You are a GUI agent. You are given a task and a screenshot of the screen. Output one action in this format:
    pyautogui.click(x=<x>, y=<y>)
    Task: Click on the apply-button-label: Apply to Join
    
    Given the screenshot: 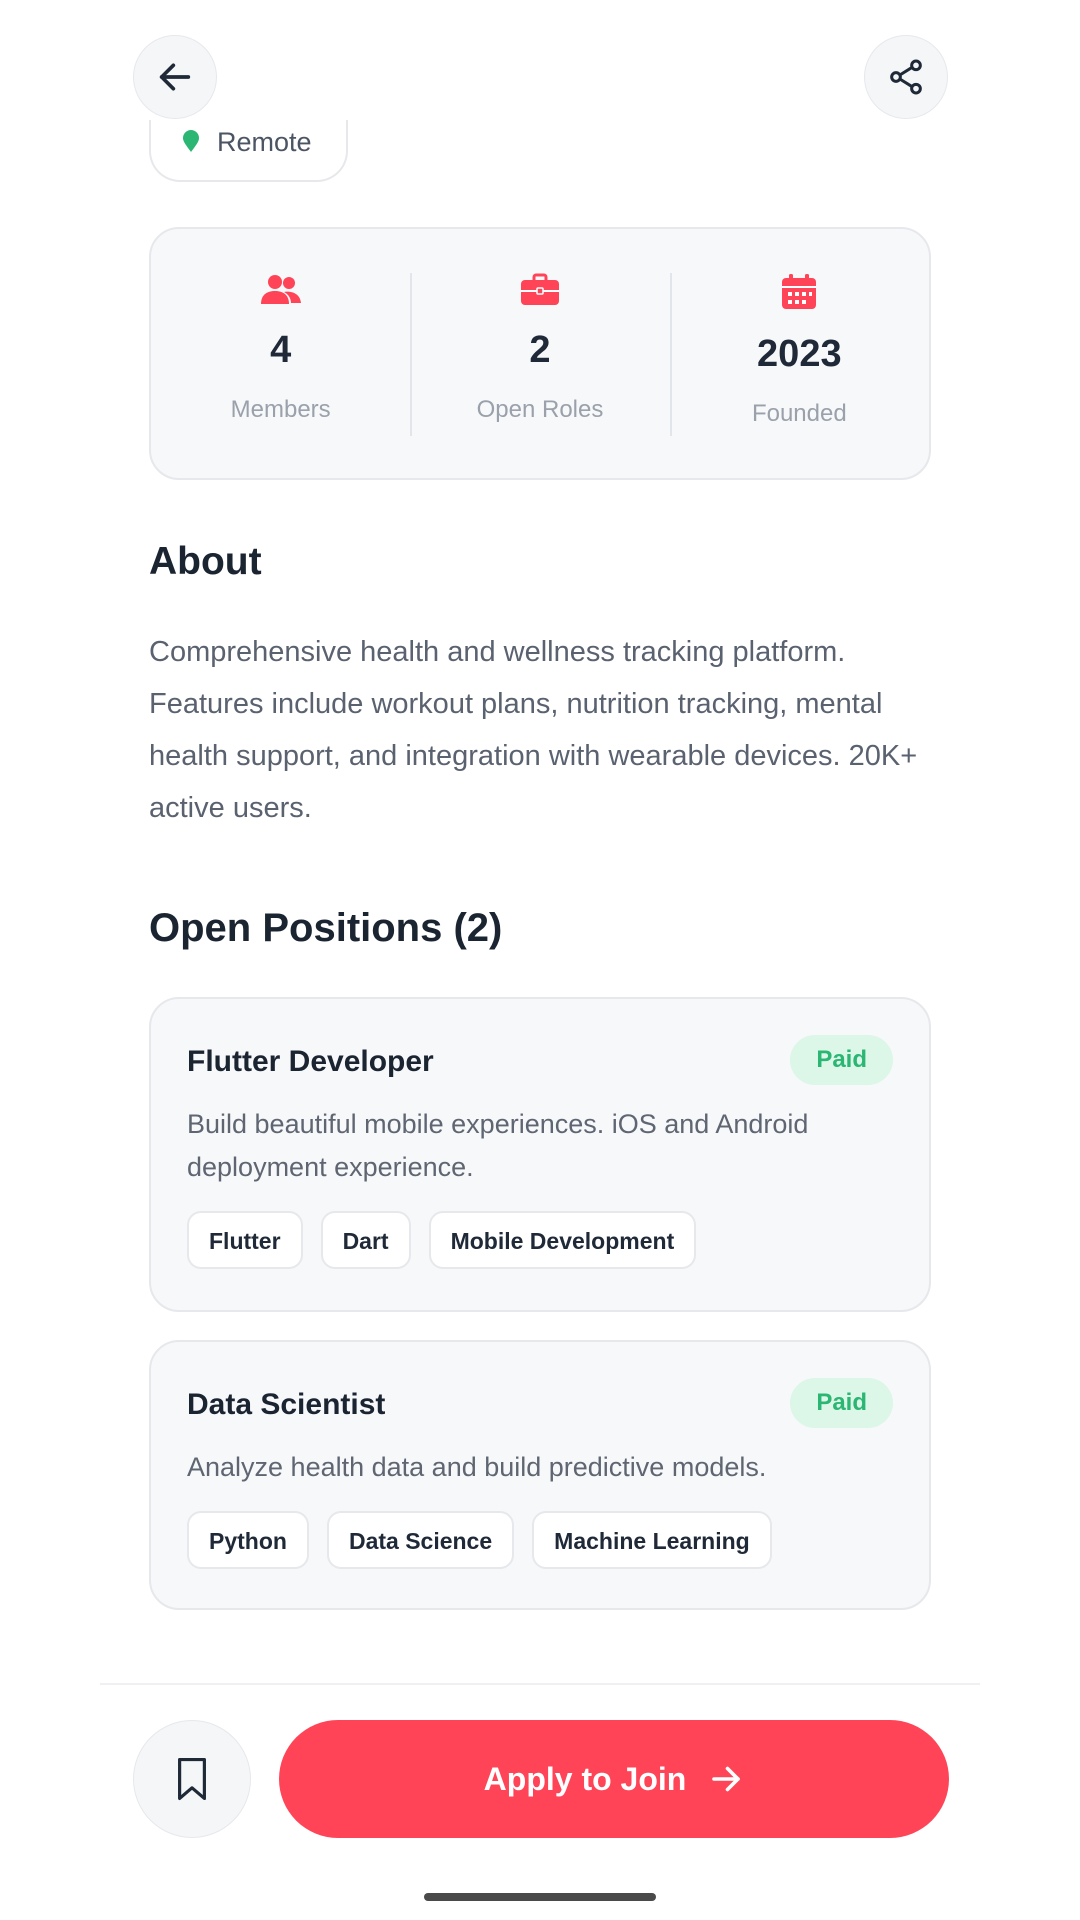 What is the action you would take?
    pyautogui.click(x=585, y=1778)
    